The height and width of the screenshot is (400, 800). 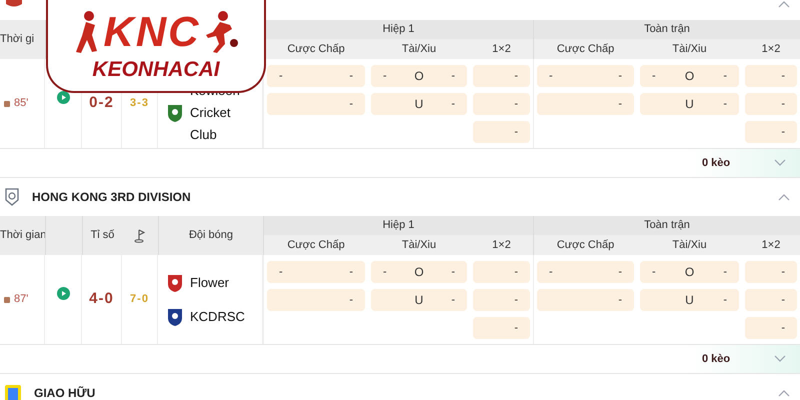 I want to click on league-title: GIAO HỮU, so click(x=65, y=392).